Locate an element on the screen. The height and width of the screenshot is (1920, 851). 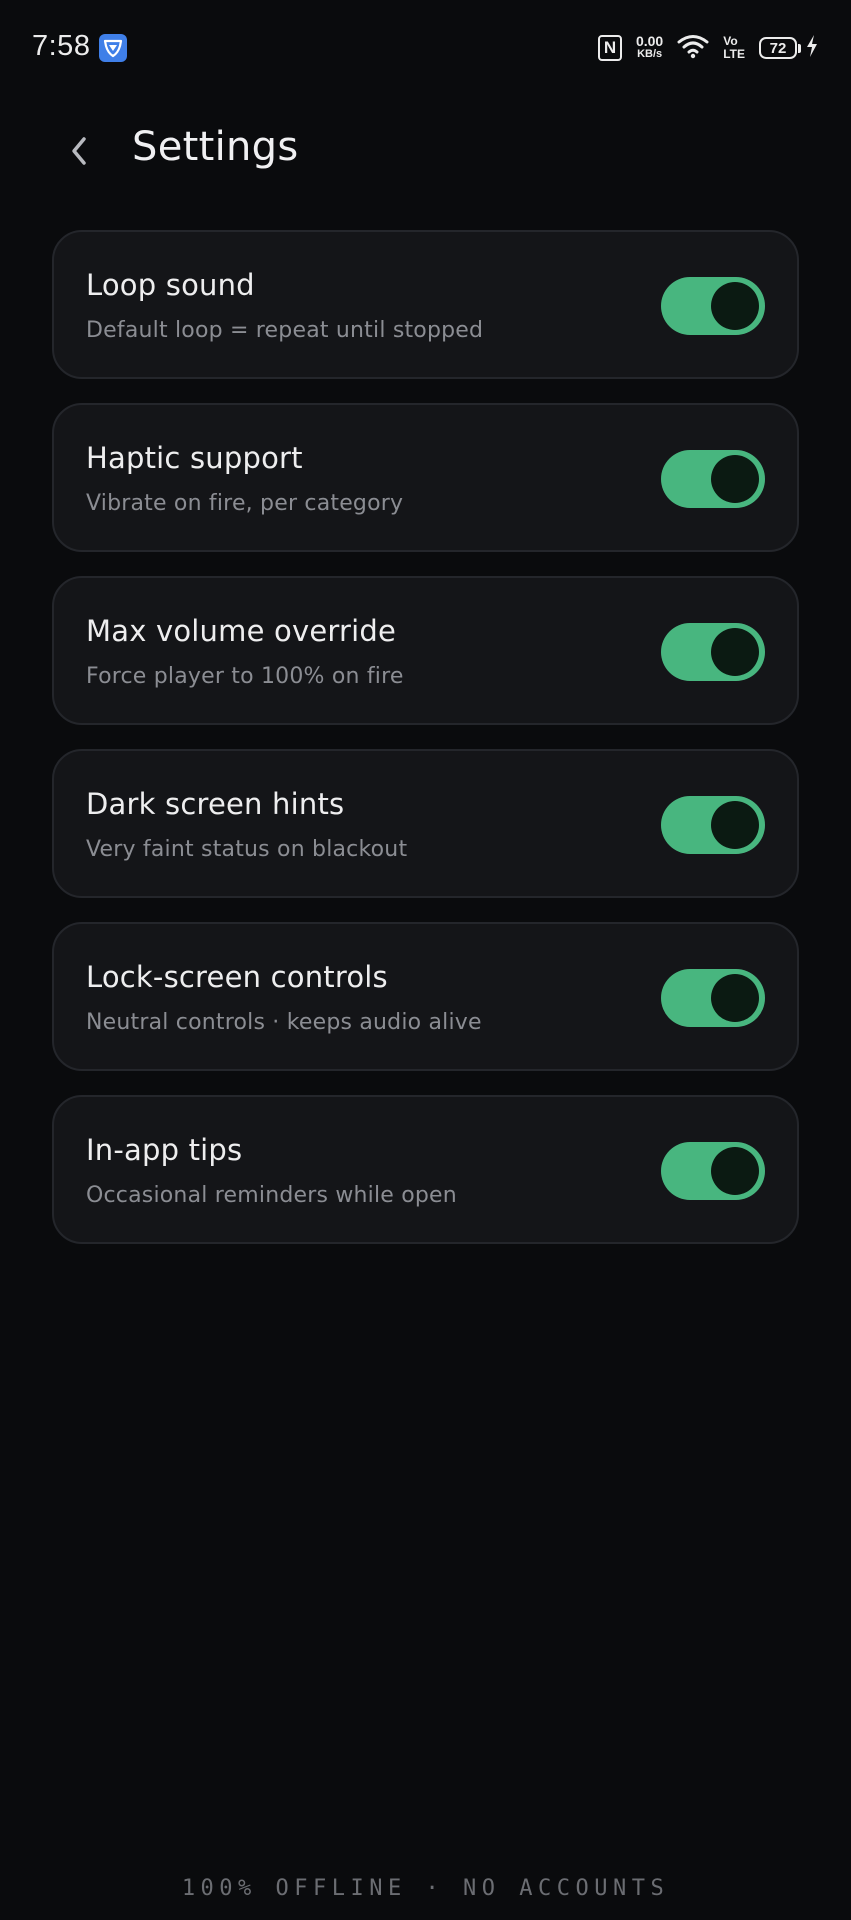
setting-title: Dark screen hints is located at coordinates (215, 804).